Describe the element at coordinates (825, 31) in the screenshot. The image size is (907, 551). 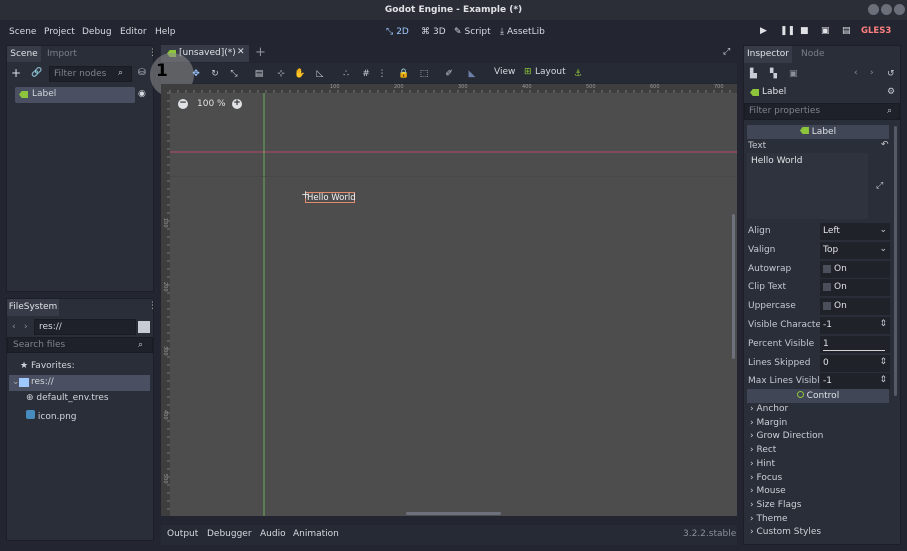
I see `play-scene-icon: ▣` at that location.